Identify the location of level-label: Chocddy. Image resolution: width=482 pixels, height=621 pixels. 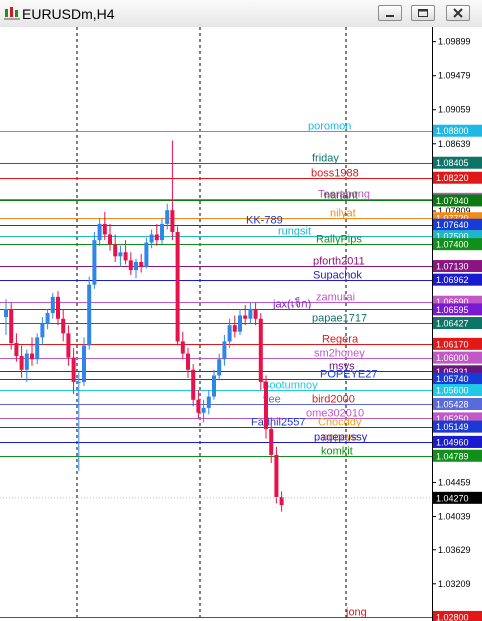
(340, 423).